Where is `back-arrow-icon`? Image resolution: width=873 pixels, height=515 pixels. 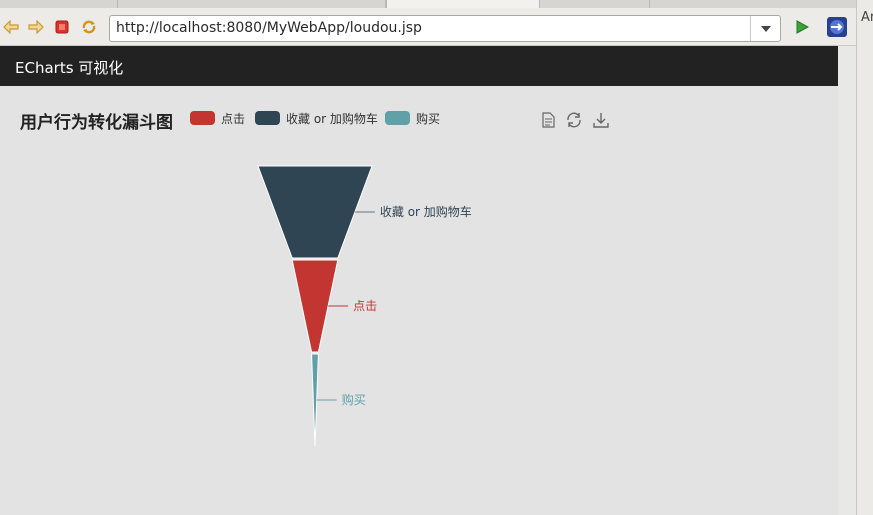 back-arrow-icon is located at coordinates (11, 27).